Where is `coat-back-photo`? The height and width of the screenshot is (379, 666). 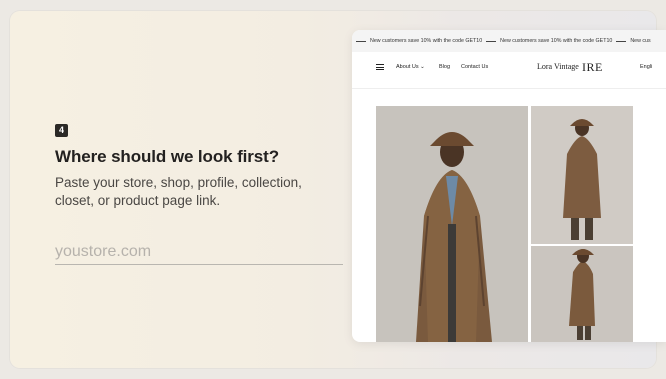
coat-back-photo is located at coordinates (582, 175).